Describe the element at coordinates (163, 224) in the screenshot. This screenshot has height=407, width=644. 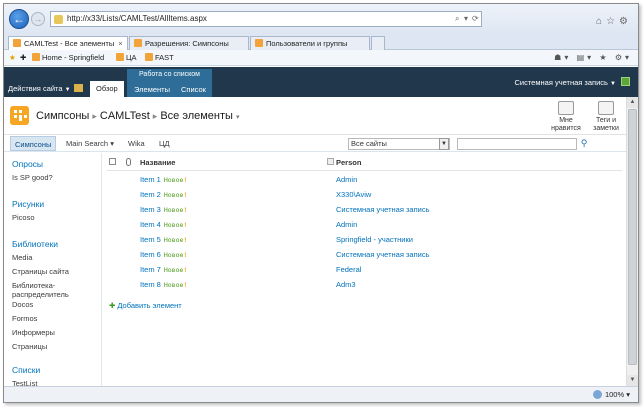
I see `item-link: Item 4 Новое!` at that location.